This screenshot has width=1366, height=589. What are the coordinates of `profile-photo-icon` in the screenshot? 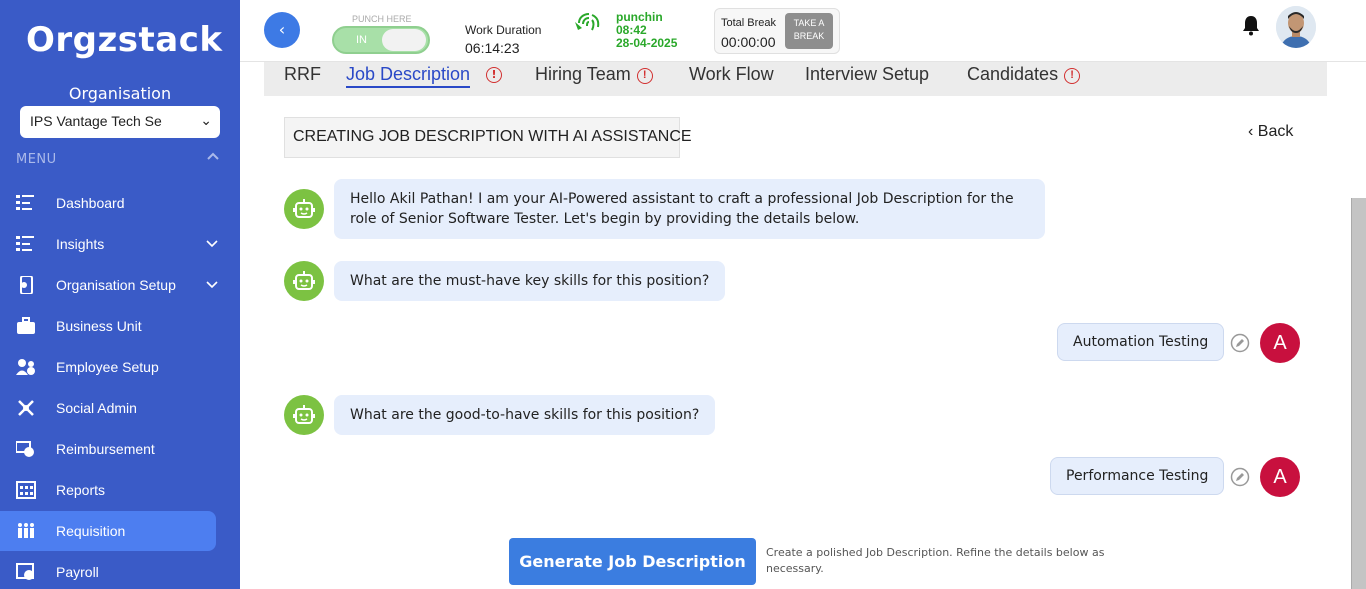 It's located at (1296, 27).